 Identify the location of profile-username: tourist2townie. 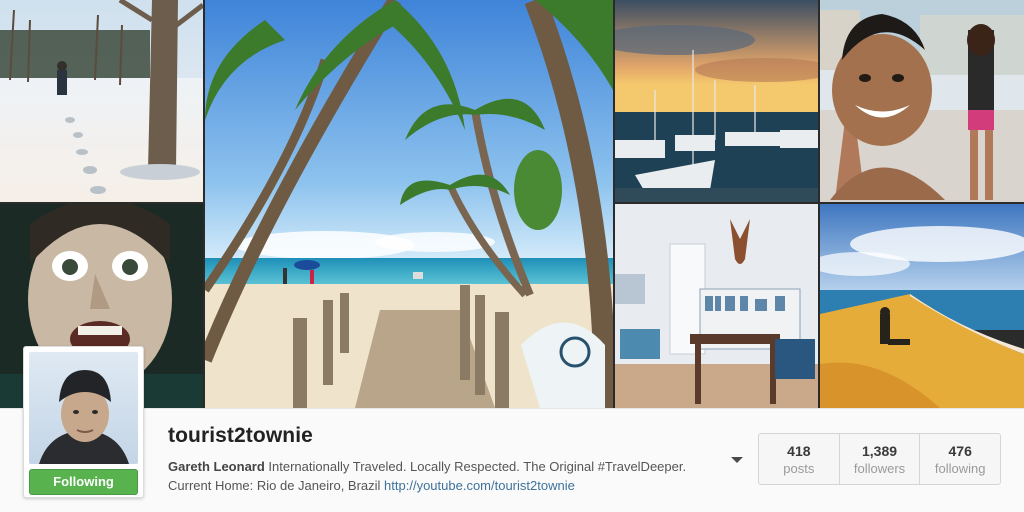
(240, 435).